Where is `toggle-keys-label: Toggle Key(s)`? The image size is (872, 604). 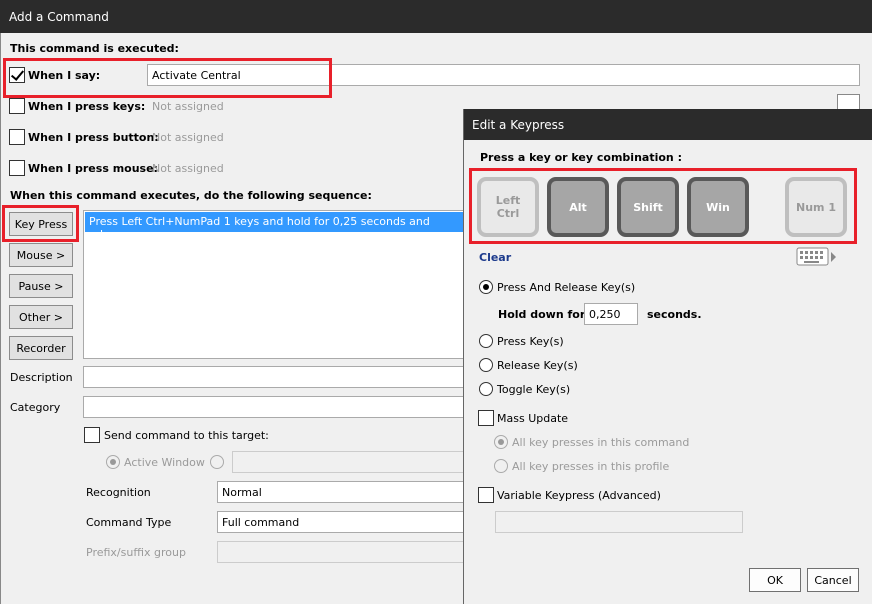
toggle-keys-label: Toggle Key(s) is located at coordinates (534, 389).